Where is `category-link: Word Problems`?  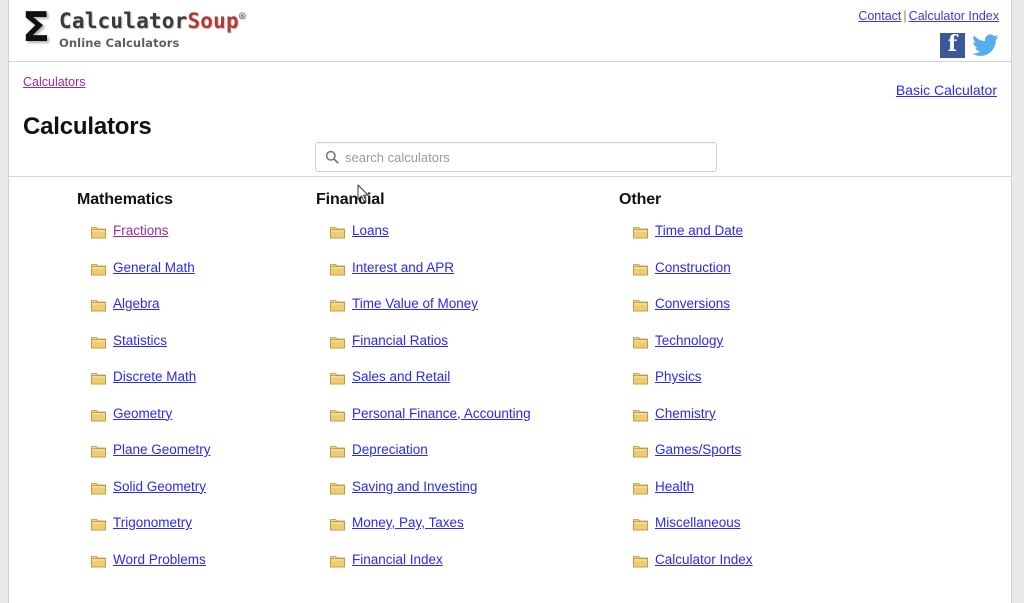 category-link: Word Problems is located at coordinates (159, 560).